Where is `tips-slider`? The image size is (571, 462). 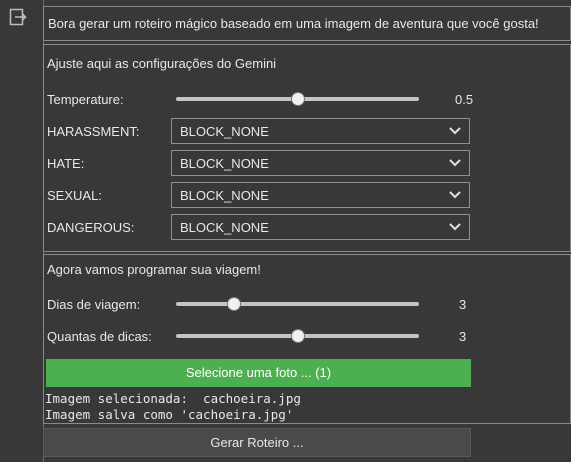
tips-slider is located at coordinates (297, 336).